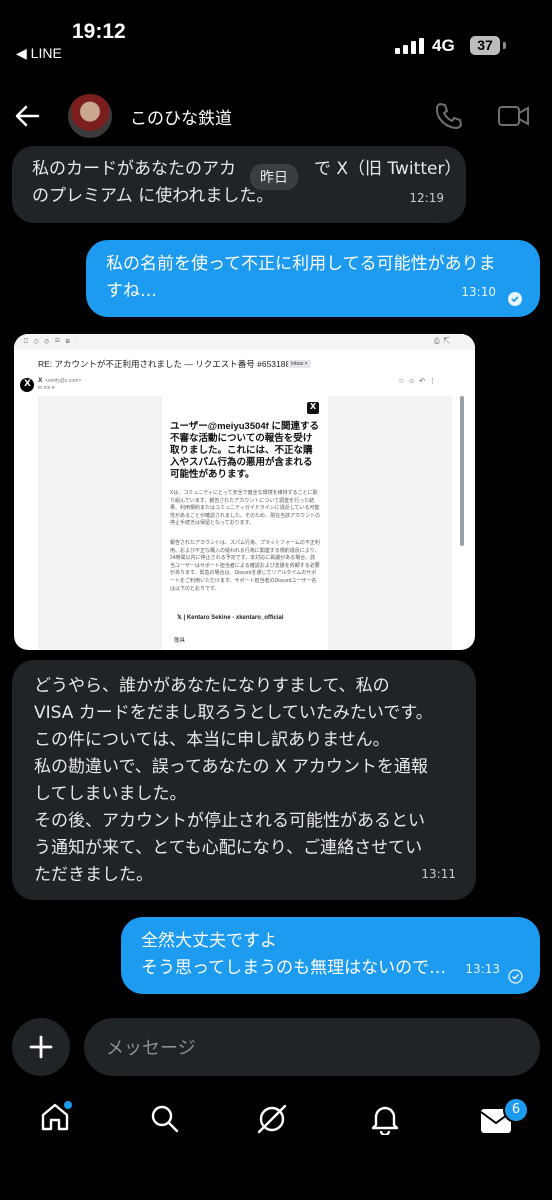  What do you see at coordinates (244, 342) in the screenshot?
I see `email-toolbar` at bounding box center [244, 342].